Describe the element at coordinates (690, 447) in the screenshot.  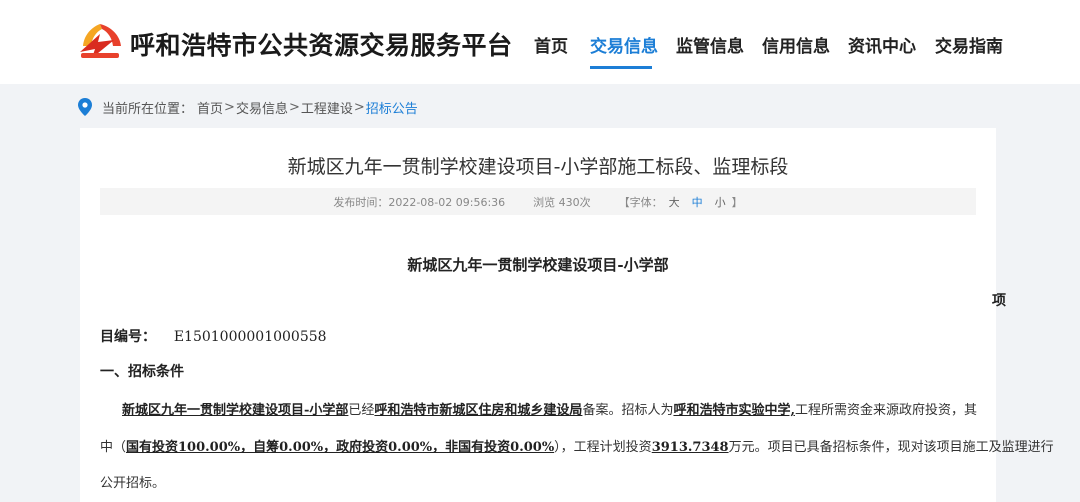
I see `underlined-planned-investment: 3913.7348` at that location.